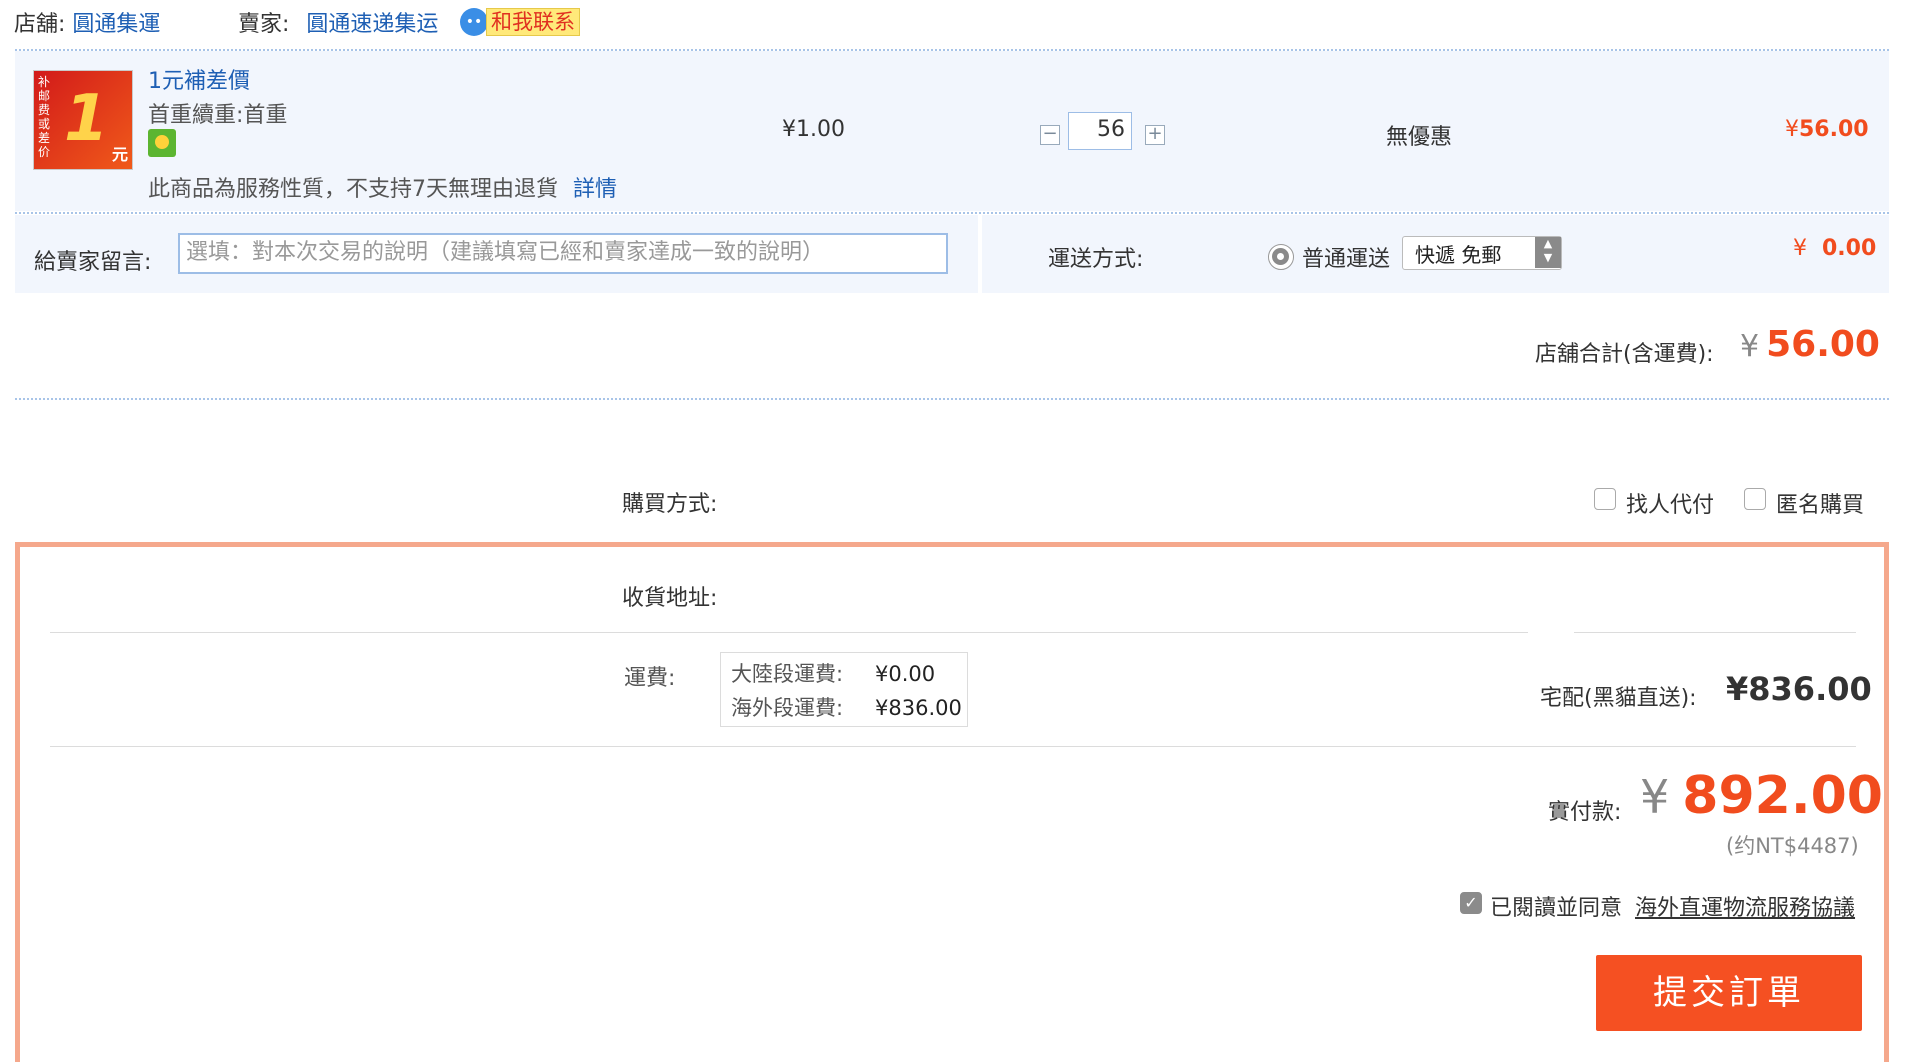 The image size is (1920, 1062). What do you see at coordinates (1050, 135) in the screenshot?
I see `decrease-quantity-button: −` at bounding box center [1050, 135].